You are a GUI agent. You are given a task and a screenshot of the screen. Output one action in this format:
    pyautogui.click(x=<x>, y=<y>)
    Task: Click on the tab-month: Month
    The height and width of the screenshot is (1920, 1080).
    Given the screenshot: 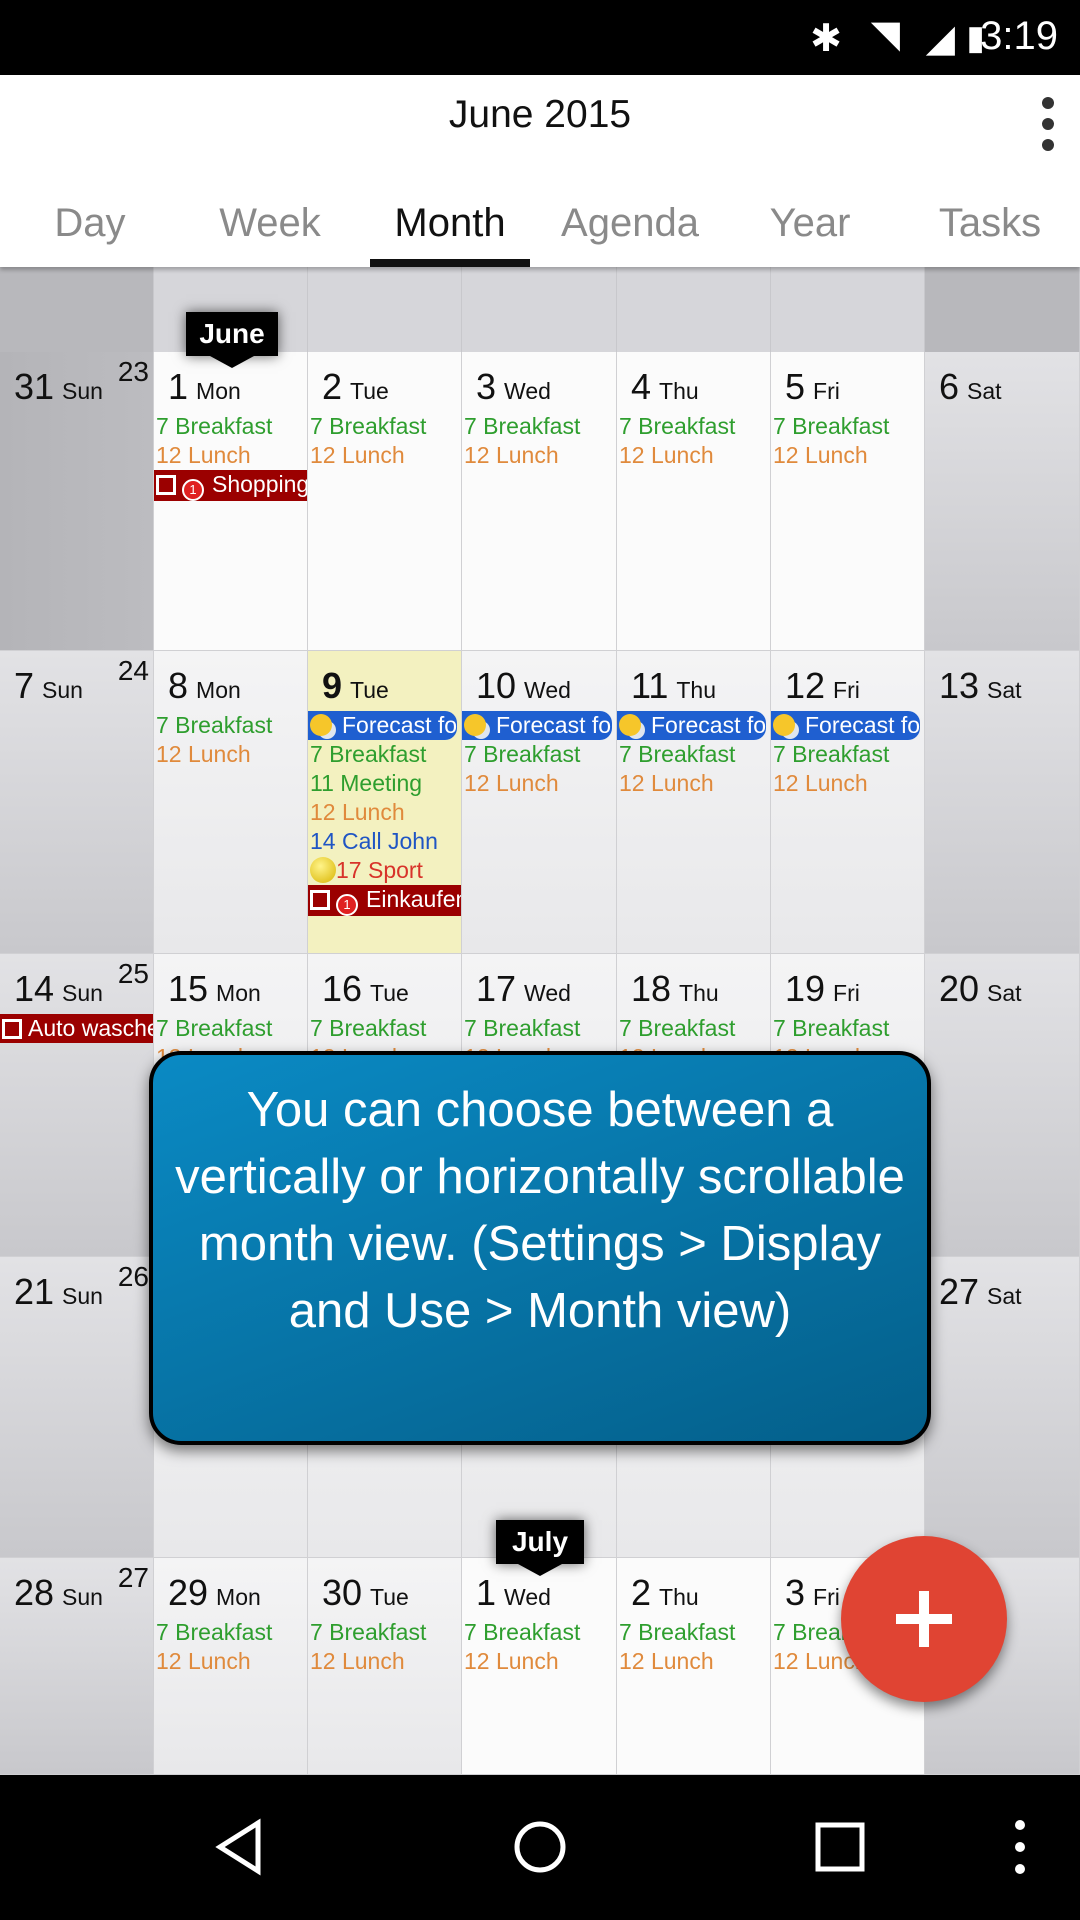 What is the action you would take?
    pyautogui.click(x=450, y=230)
    